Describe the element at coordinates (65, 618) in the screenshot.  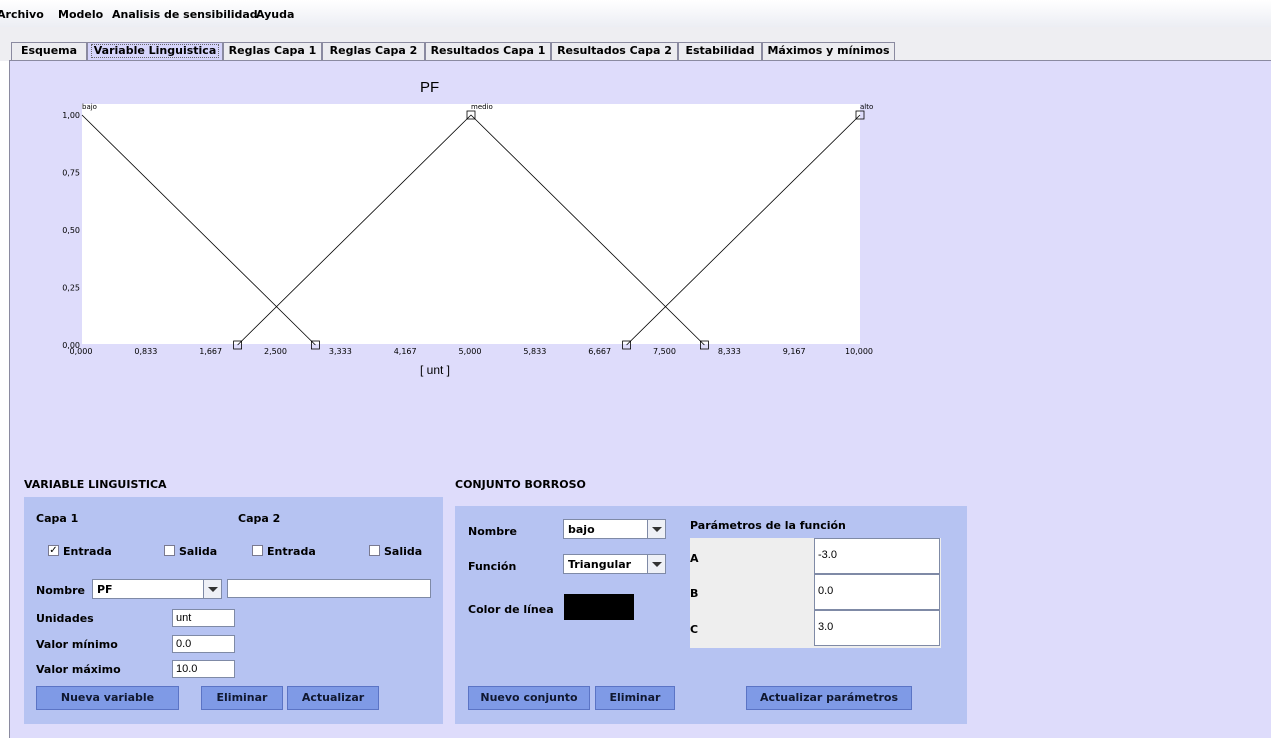
I see `unidades-label: Unidades` at that location.